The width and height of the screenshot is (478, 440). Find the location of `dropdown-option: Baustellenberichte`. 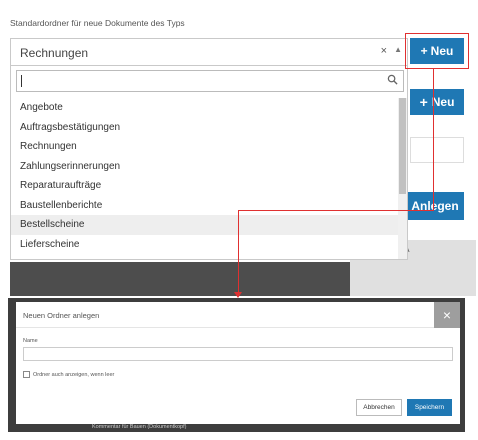

dropdown-option: Baustellenberichte is located at coordinates (205, 206).